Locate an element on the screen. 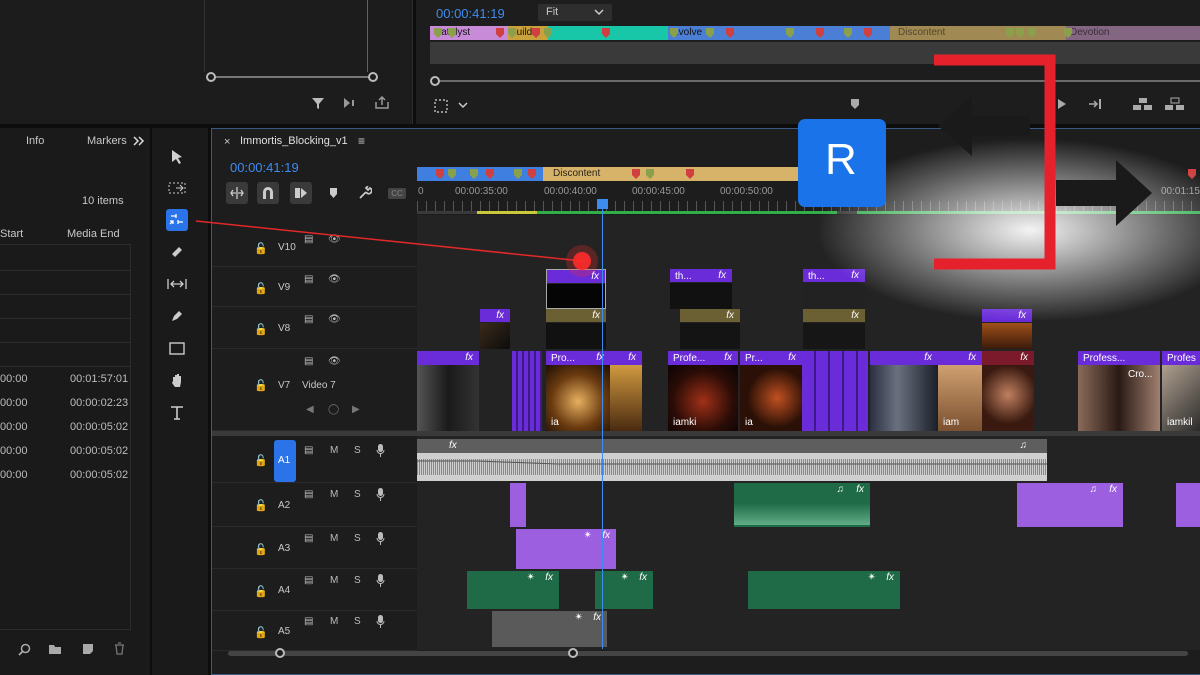 This screenshot has height=675, width=1200. column-start: Start is located at coordinates (11, 234).